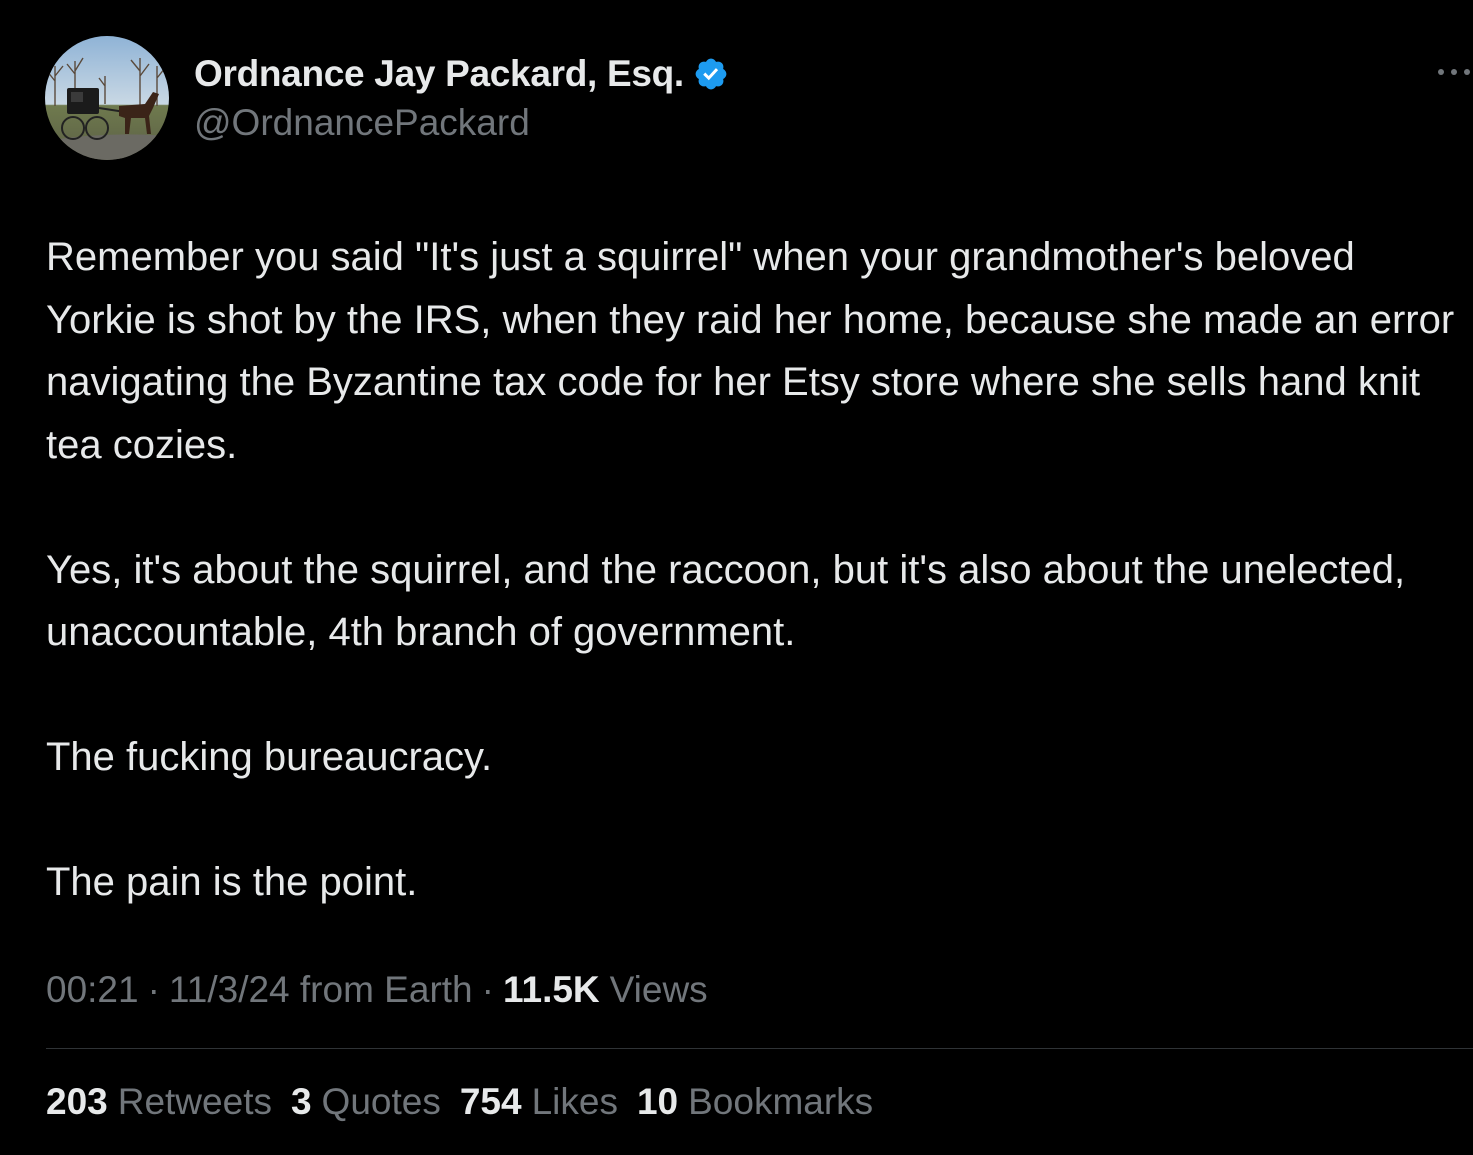  I want to click on tweet-date: 11/3/24 from Earth, so click(321, 990).